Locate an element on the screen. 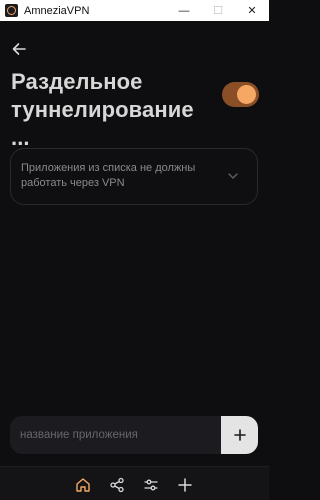  back-button is located at coordinates (19, 49).